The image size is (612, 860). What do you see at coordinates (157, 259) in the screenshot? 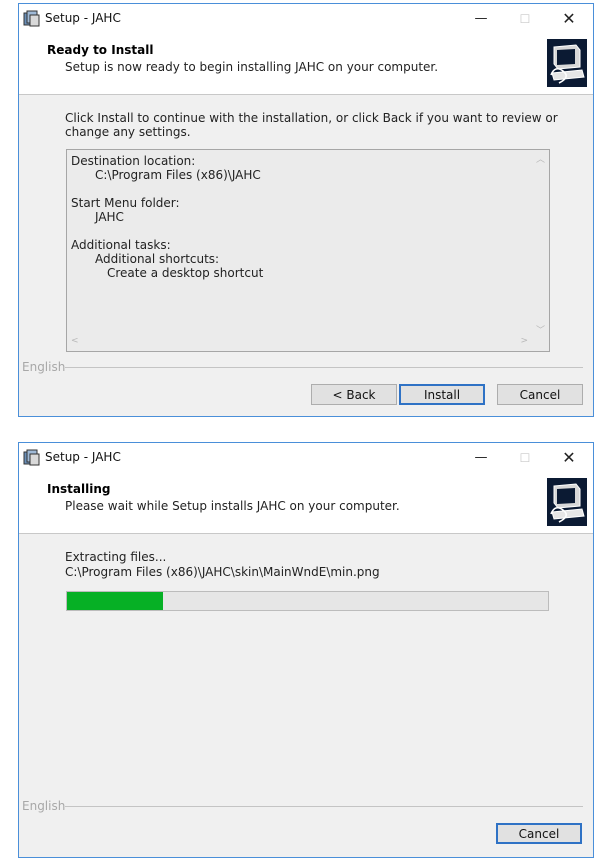
I see `shortcuts-label: Additional shortcuts:` at bounding box center [157, 259].